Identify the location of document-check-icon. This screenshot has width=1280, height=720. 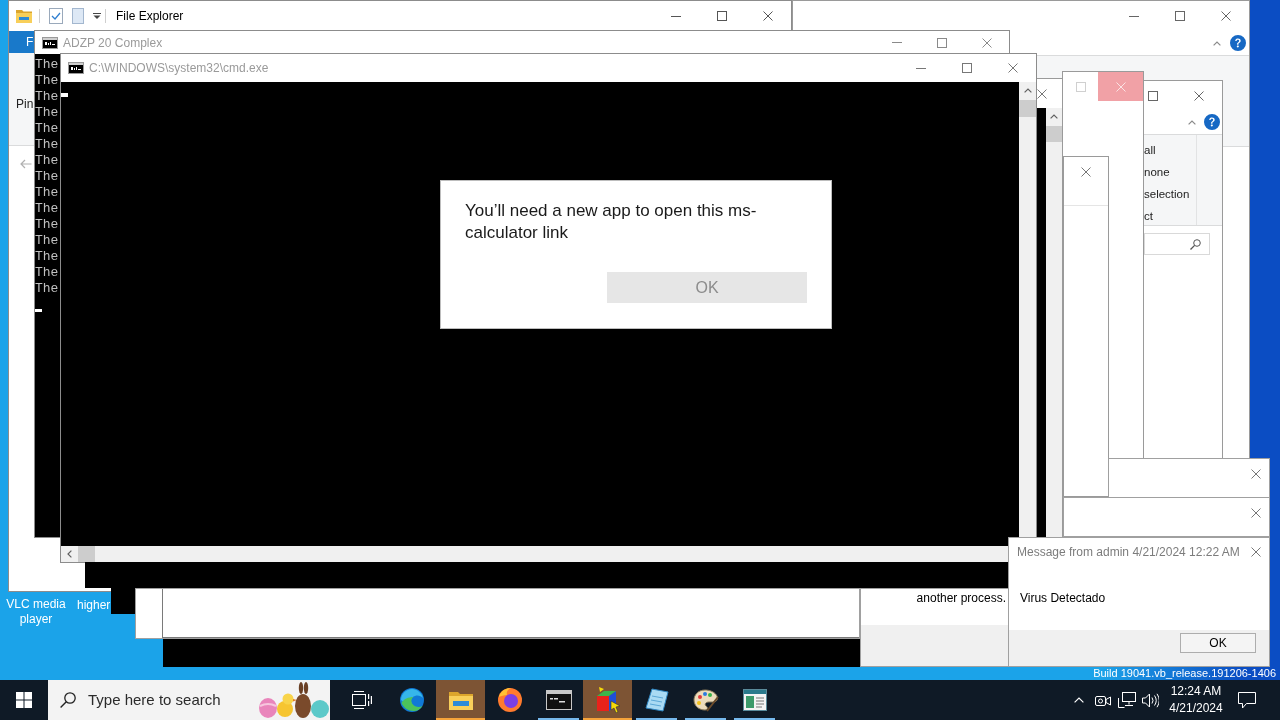
(56, 16).